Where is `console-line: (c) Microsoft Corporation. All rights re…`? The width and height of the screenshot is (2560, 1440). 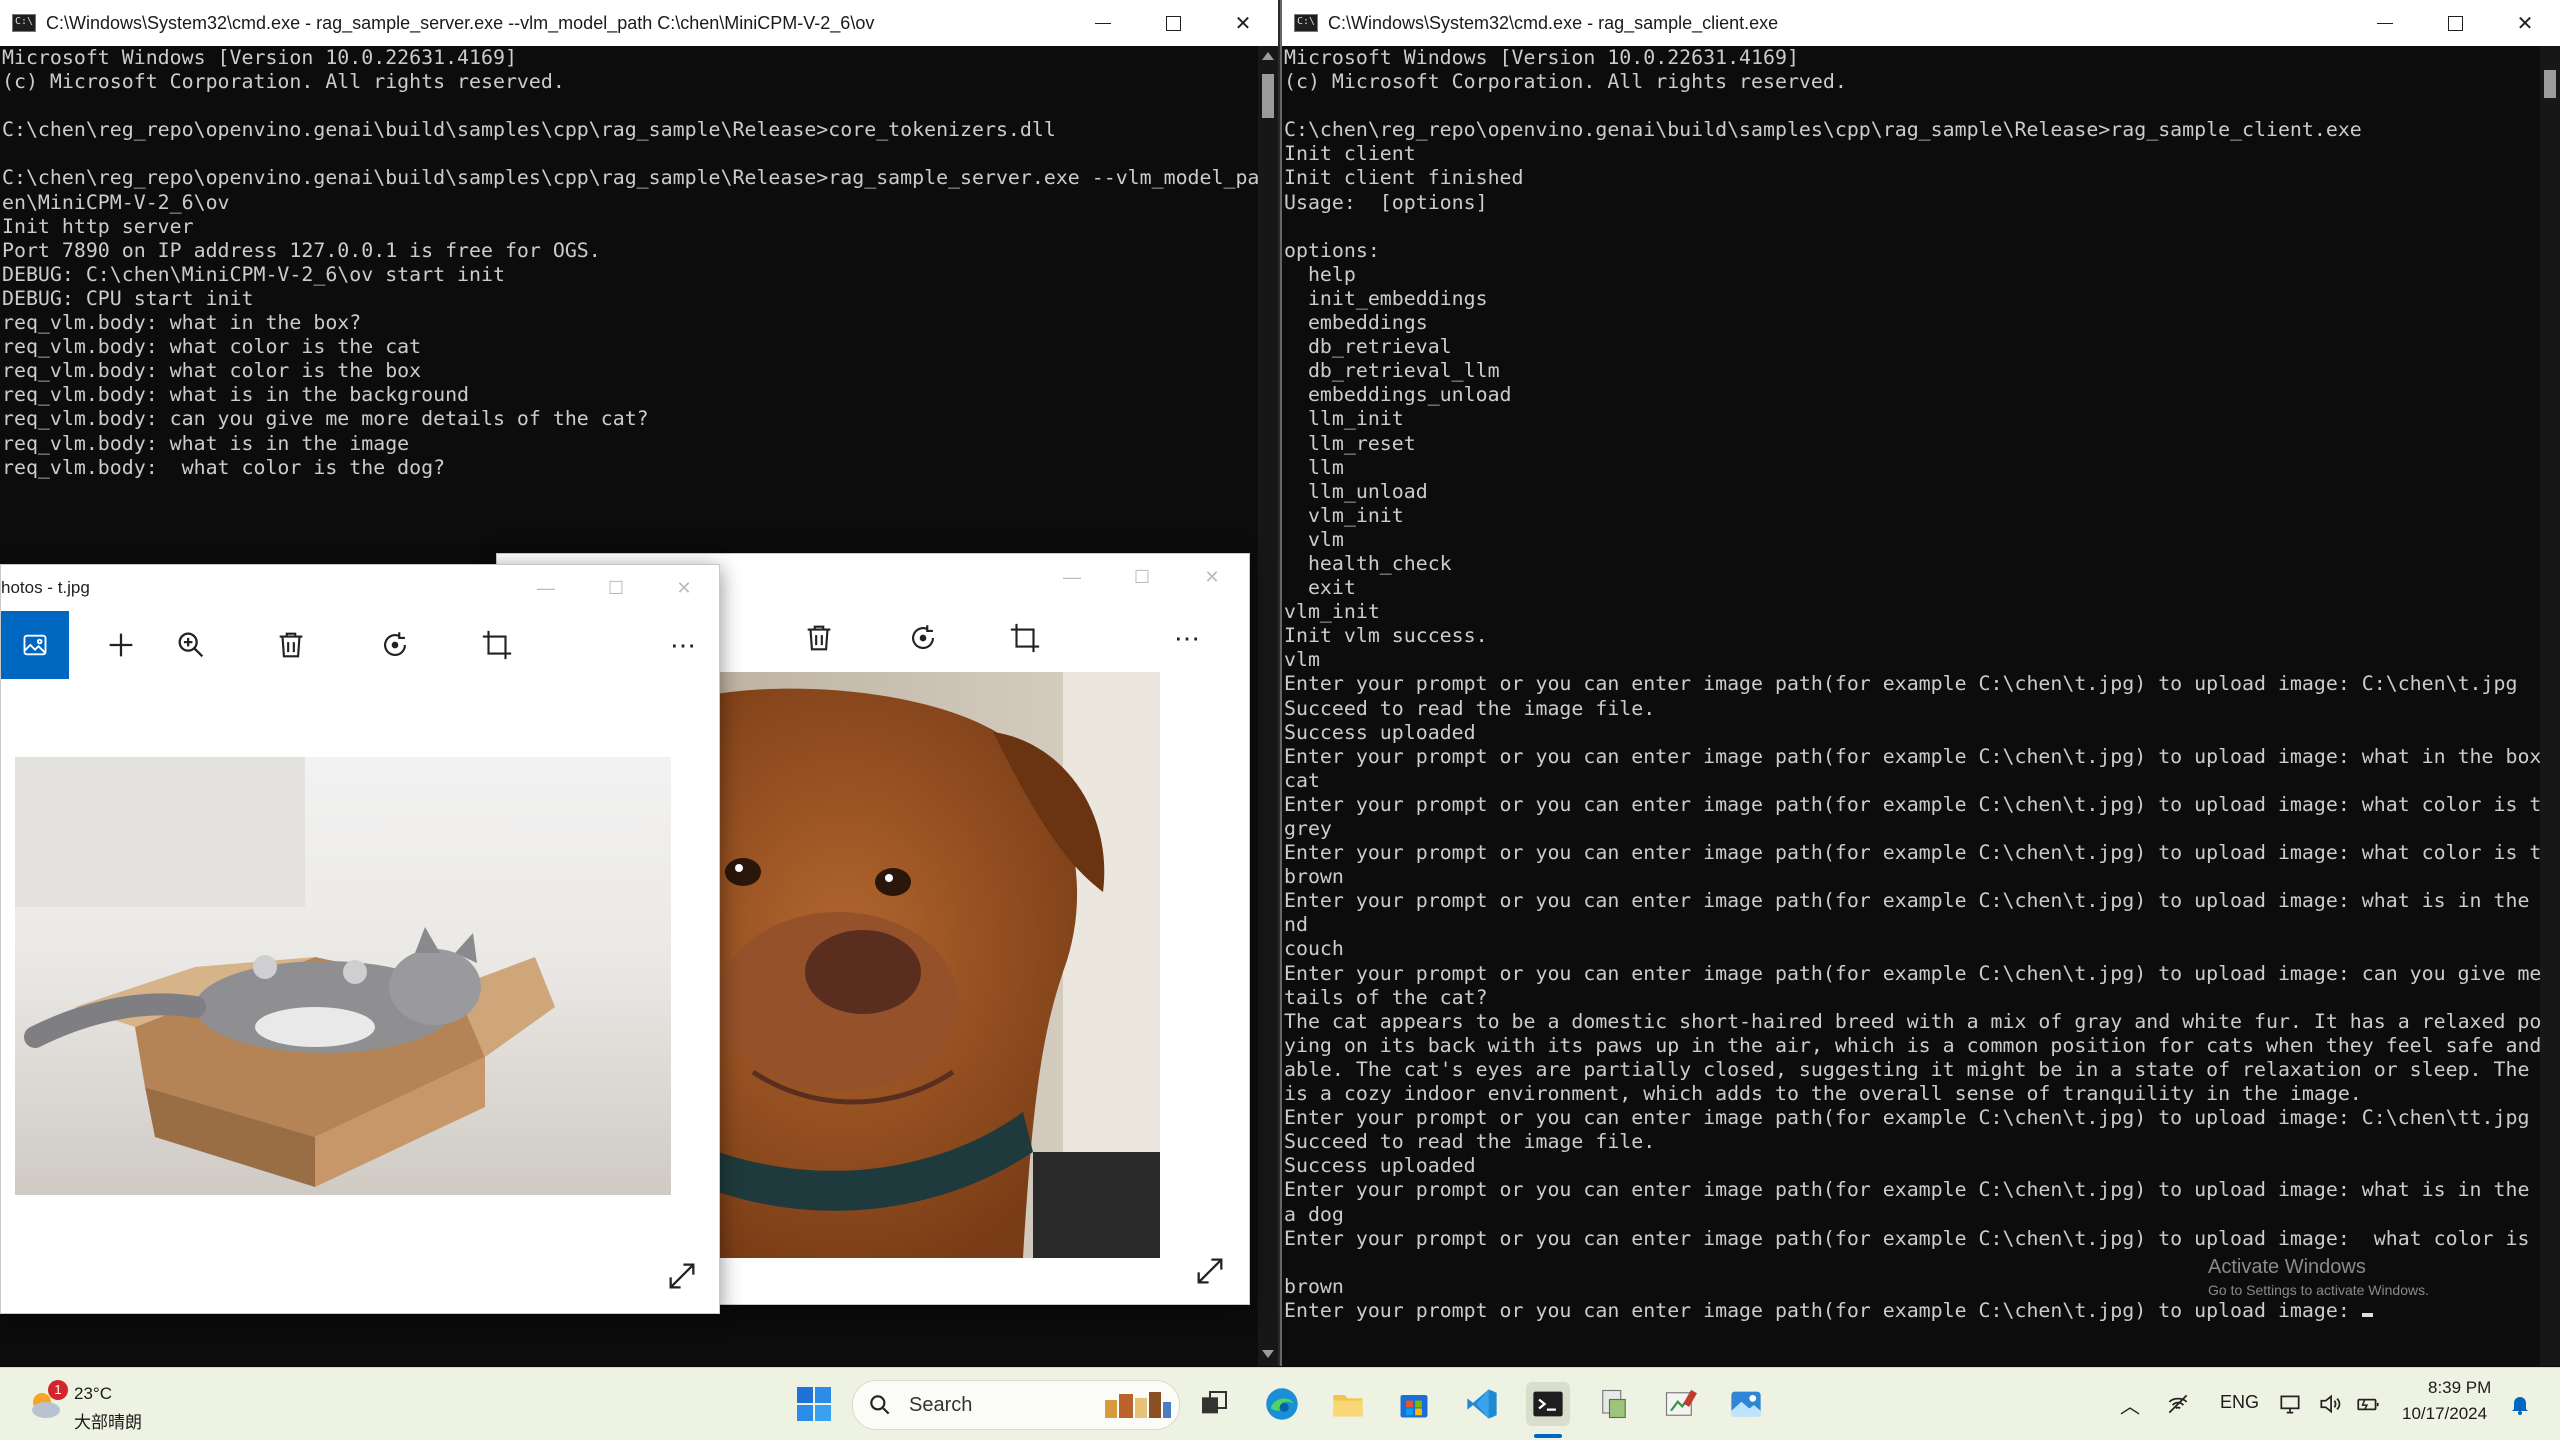
console-line: (c) Microsoft Corporation. All rights re… is located at coordinates (283, 82).